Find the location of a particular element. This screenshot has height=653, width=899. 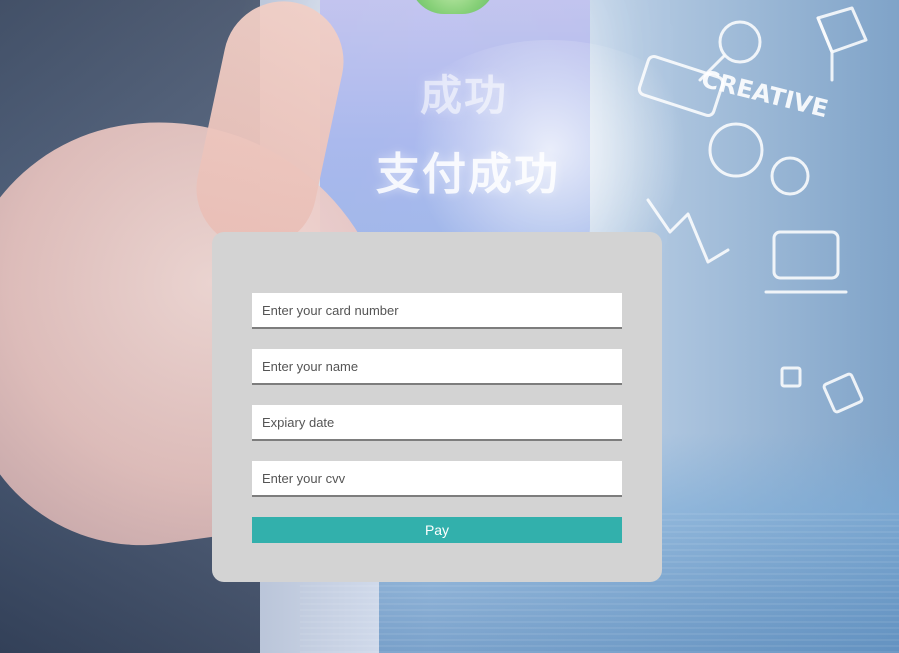

phone-text-top: 成功 is located at coordinates (464, 95).